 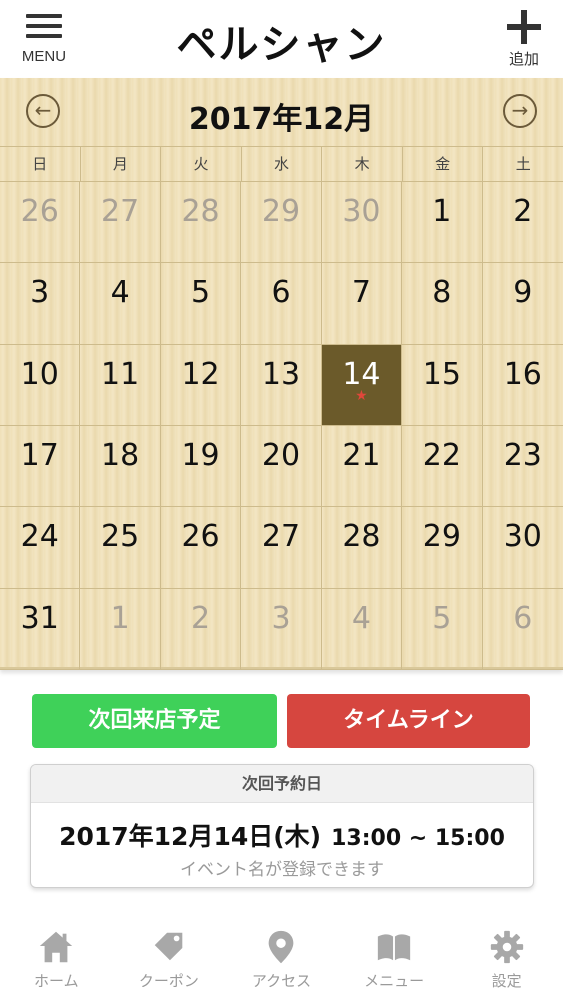 I want to click on app-header: MENU ペルシャン 追加, so click(x=281, y=39).